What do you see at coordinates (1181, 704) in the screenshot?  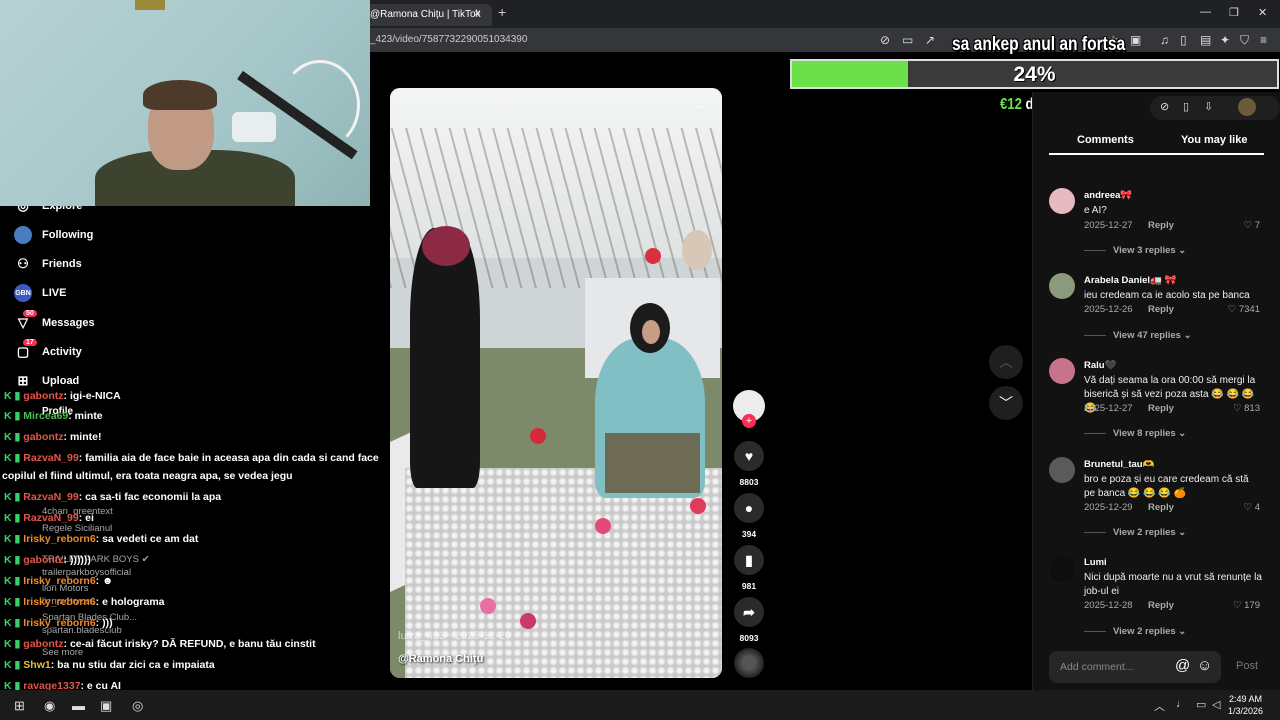 I see `mic-tray-icon: ♩` at bounding box center [1181, 704].